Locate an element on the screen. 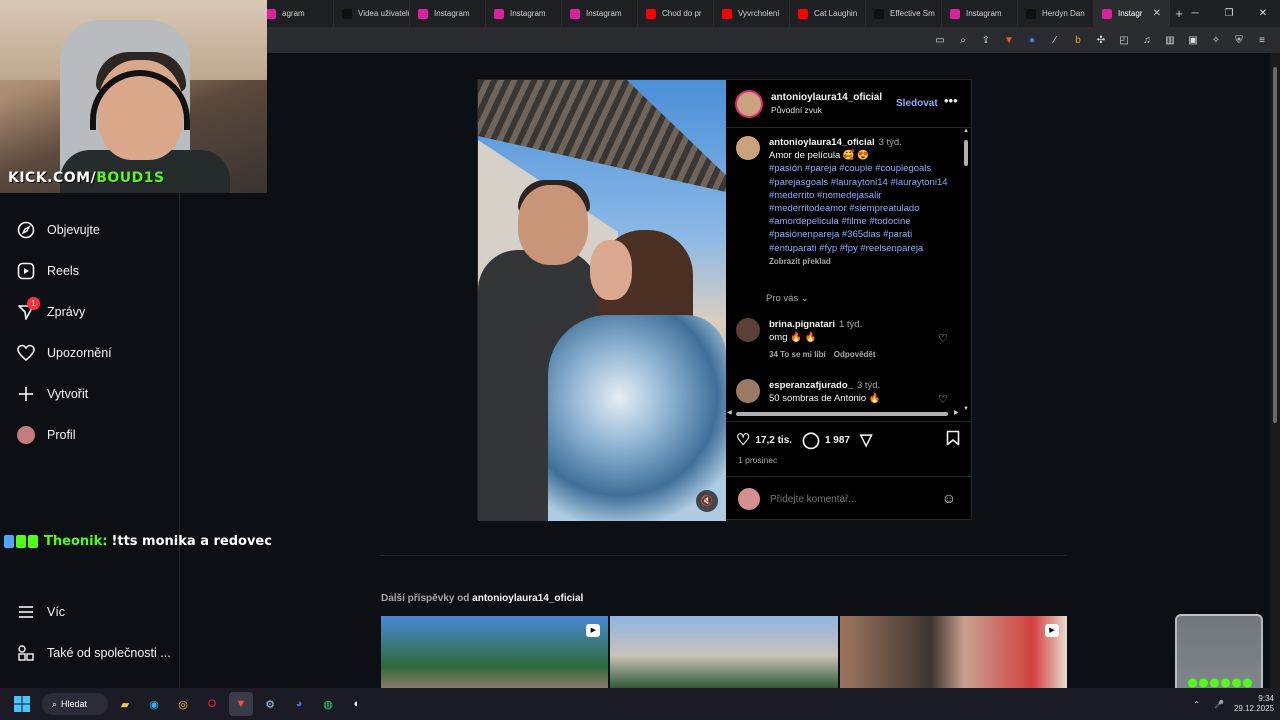  edge-icon: ◉ is located at coordinates (154, 704).